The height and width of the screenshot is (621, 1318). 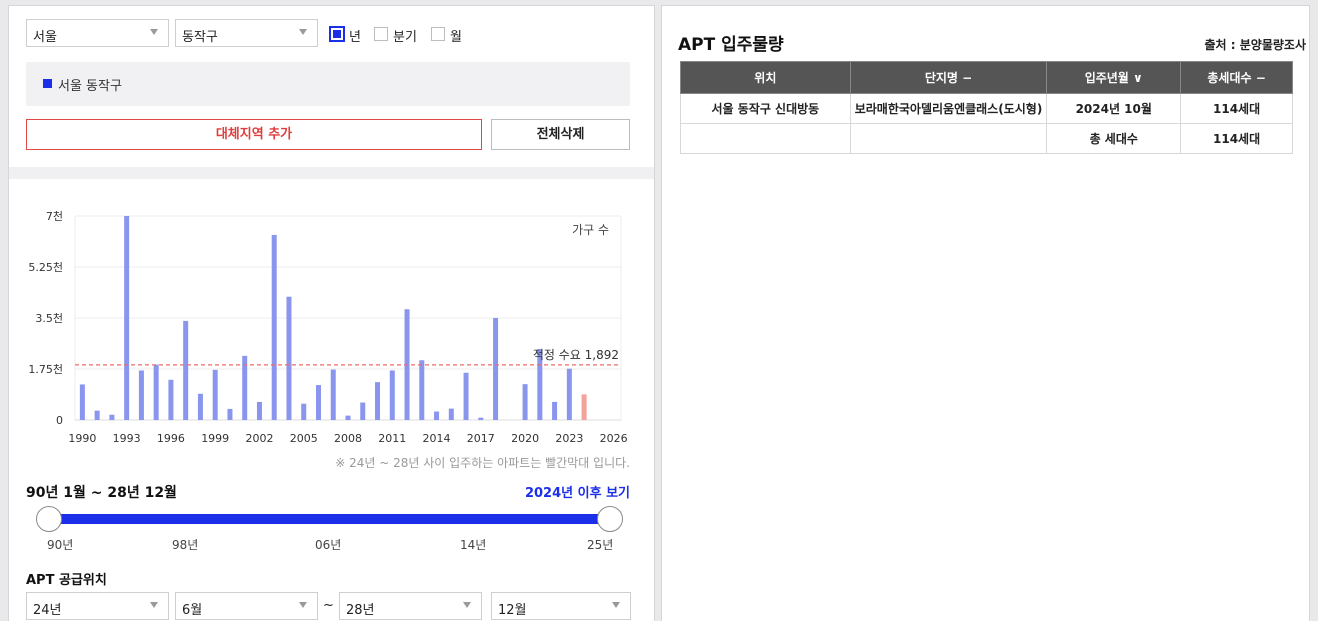 I want to click on x-tick-label: 1990, so click(x=82, y=438).